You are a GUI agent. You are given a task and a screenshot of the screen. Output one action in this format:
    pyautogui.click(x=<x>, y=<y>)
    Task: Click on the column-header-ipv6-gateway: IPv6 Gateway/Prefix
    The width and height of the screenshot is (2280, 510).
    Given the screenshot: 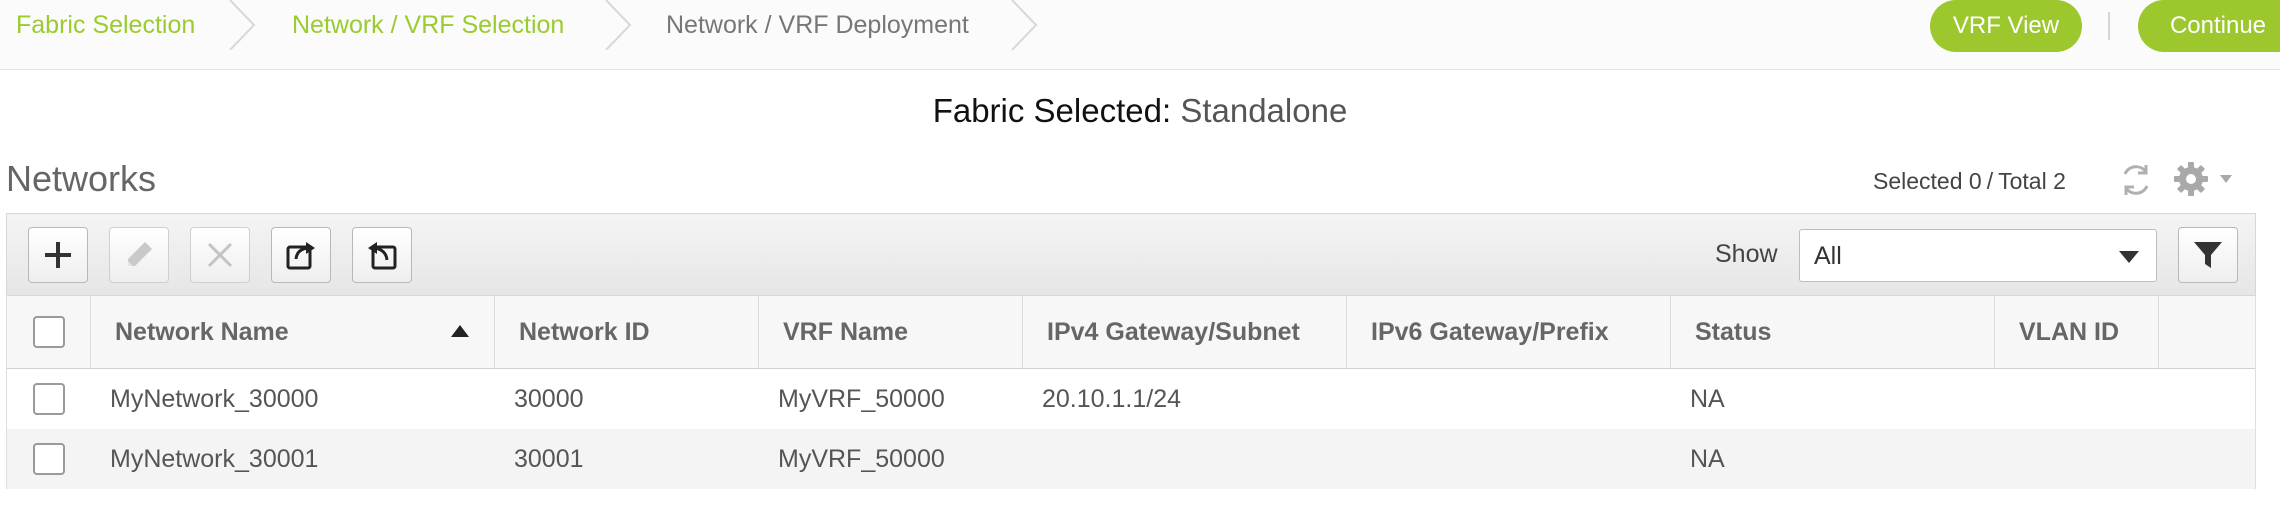 What is the action you would take?
    pyautogui.click(x=1509, y=332)
    